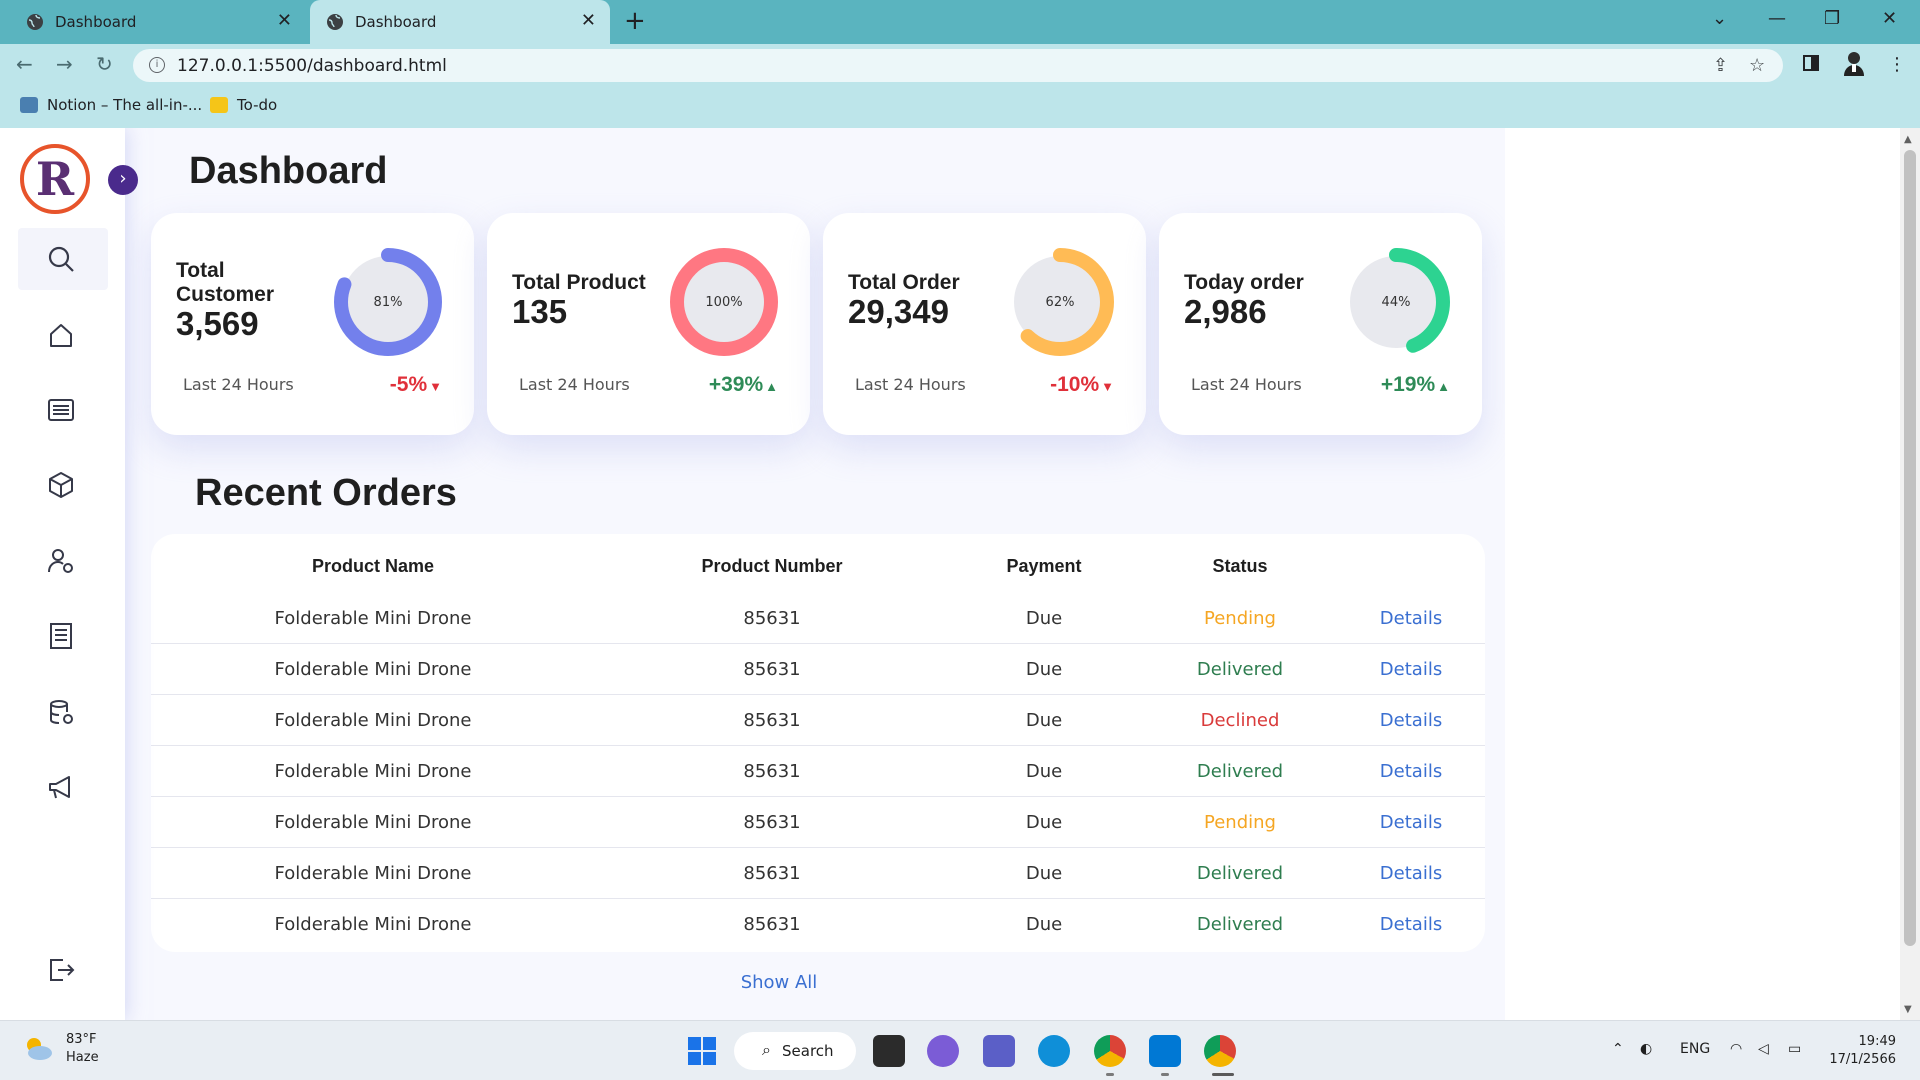  Describe the element at coordinates (702, 1051) in the screenshot. I see `start-button` at that location.